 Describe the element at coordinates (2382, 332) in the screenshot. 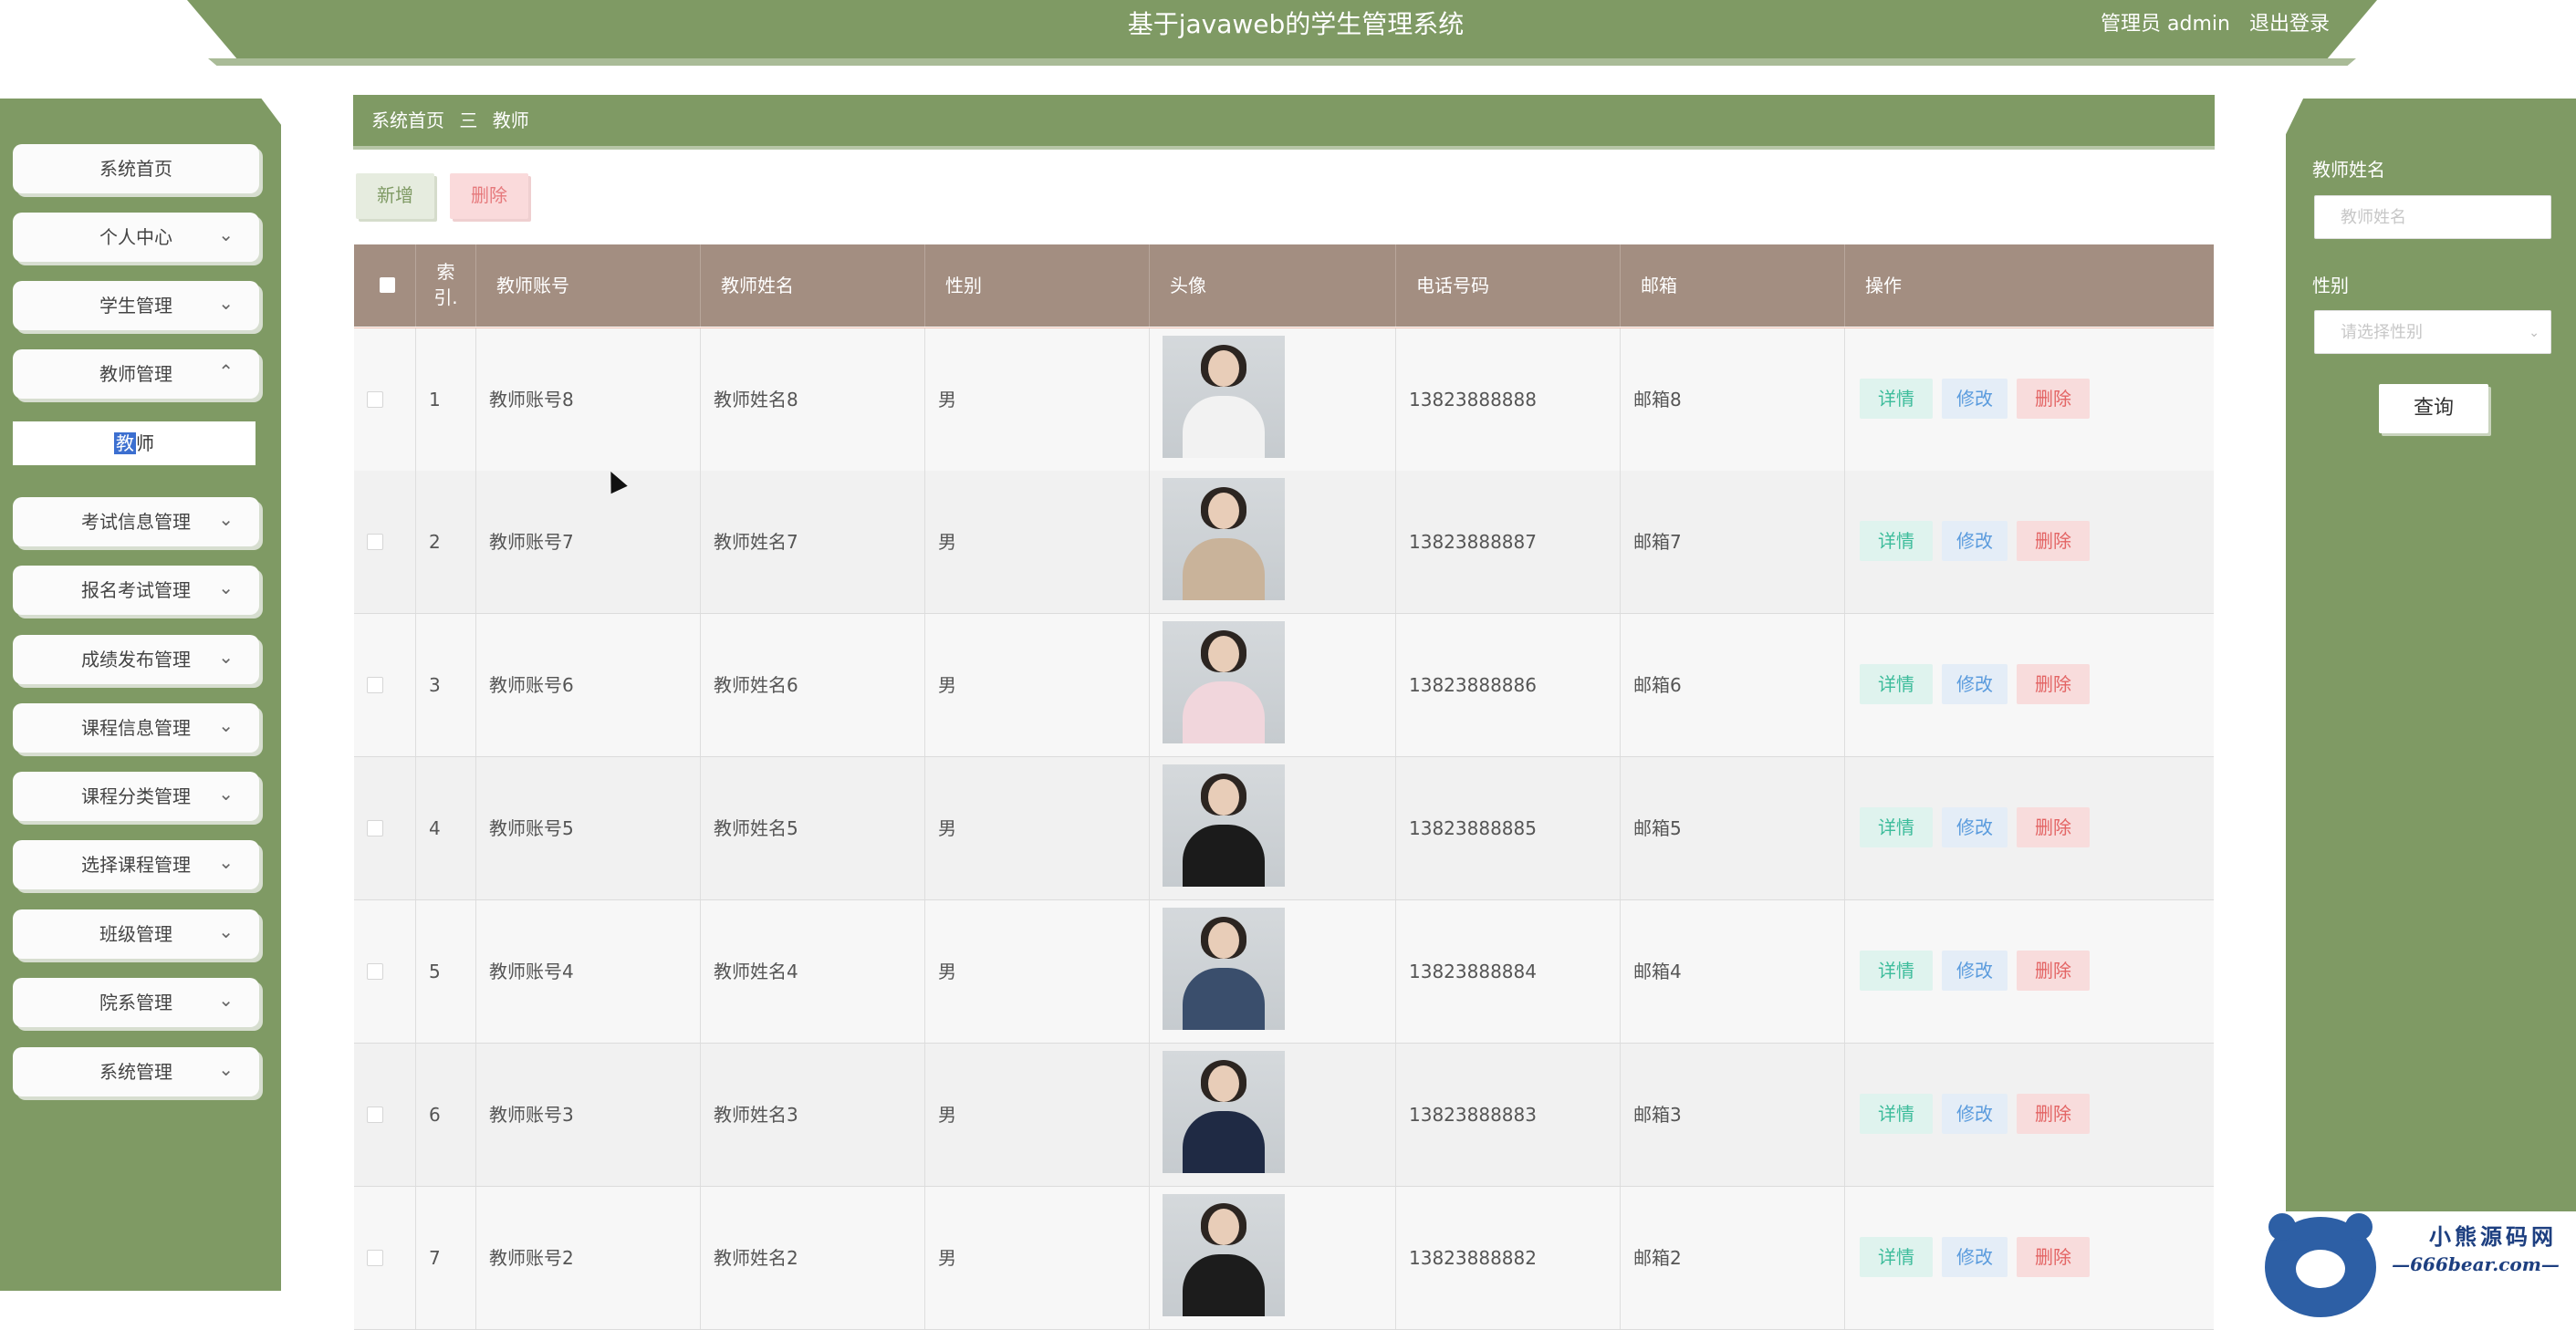

I see `gender-select-placeholder: 请选择性别` at that location.